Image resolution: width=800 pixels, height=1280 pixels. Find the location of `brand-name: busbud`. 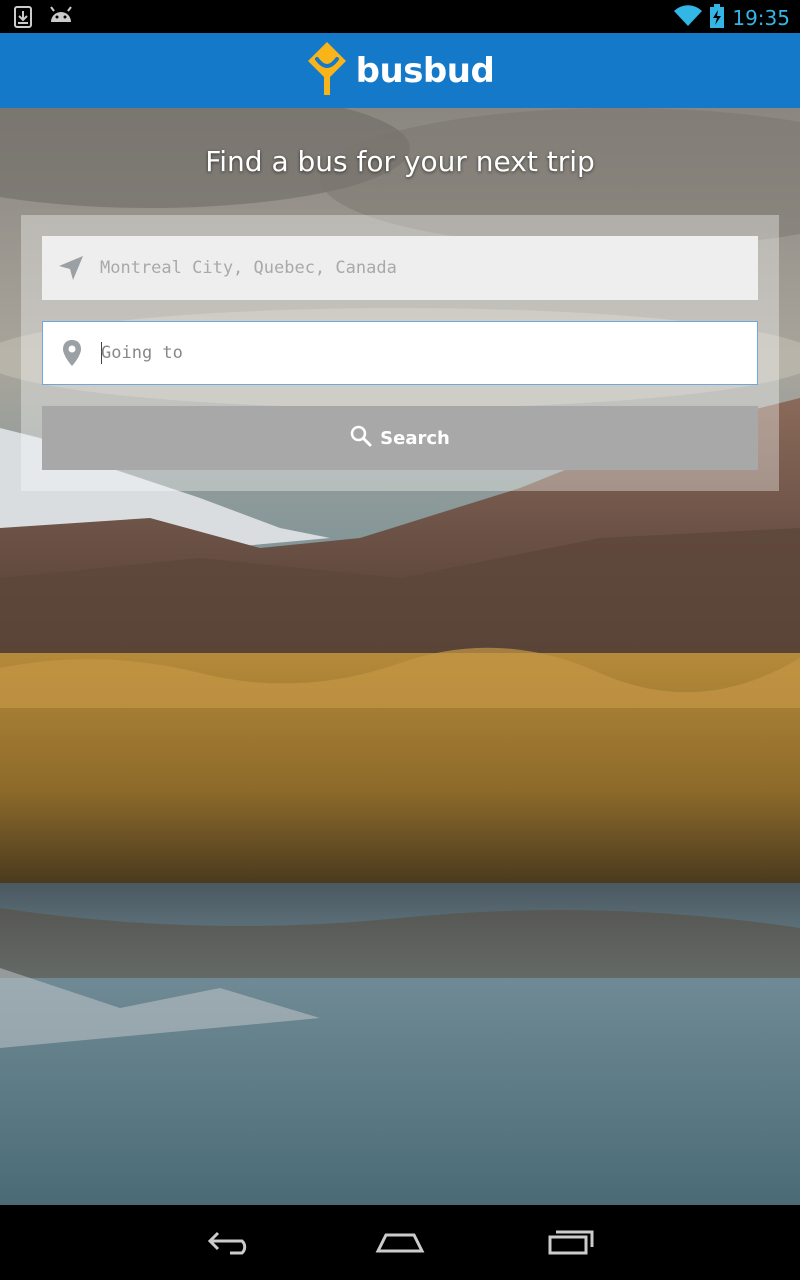

brand-name: busbud is located at coordinates (425, 70).